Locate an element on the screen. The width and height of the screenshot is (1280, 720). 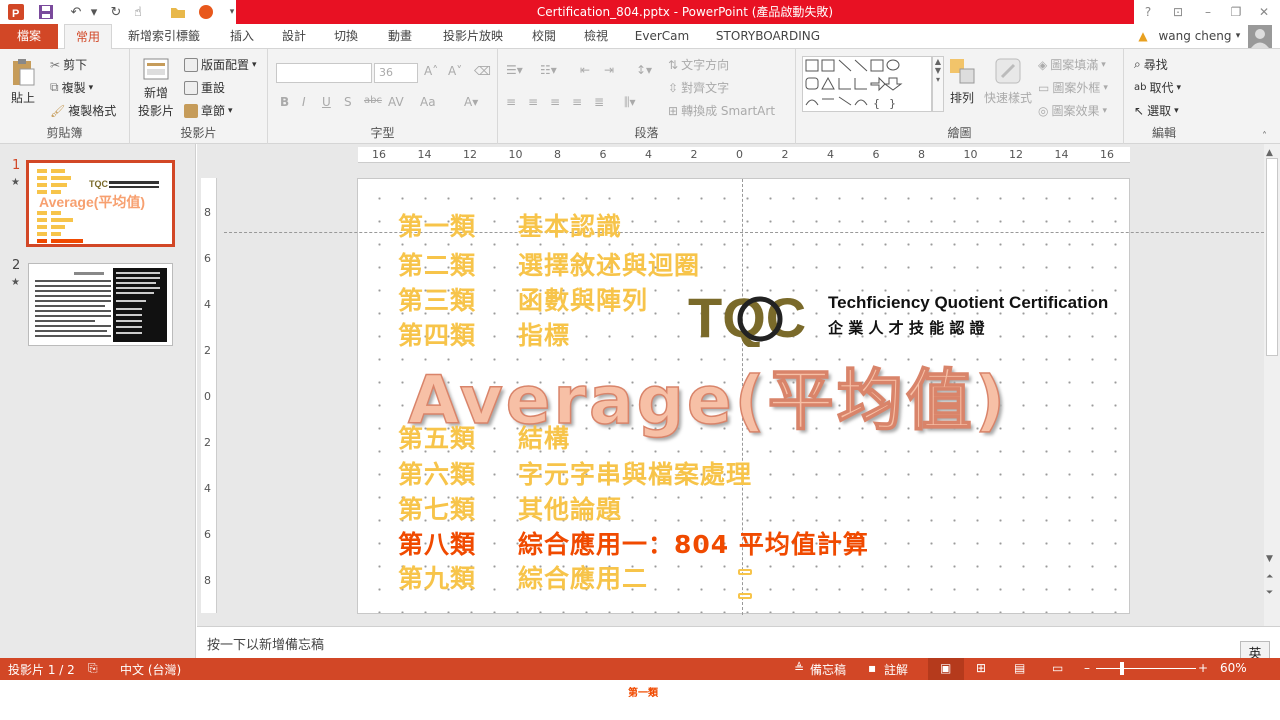
italic-button: I is located at coordinates (304, 102).